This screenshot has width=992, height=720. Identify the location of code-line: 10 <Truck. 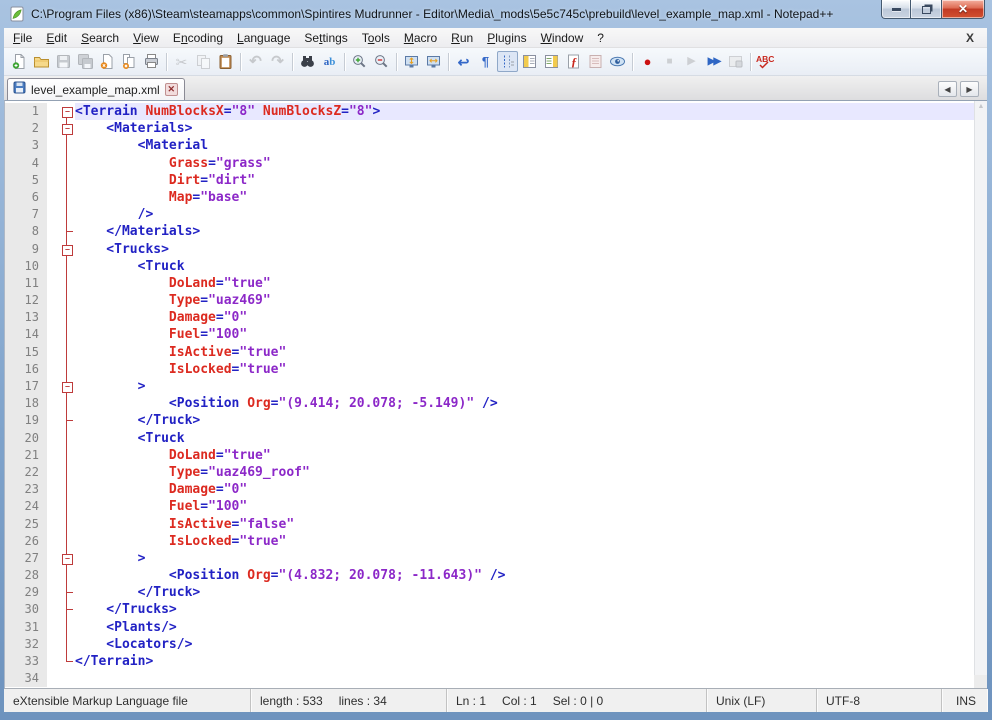
(489, 266).